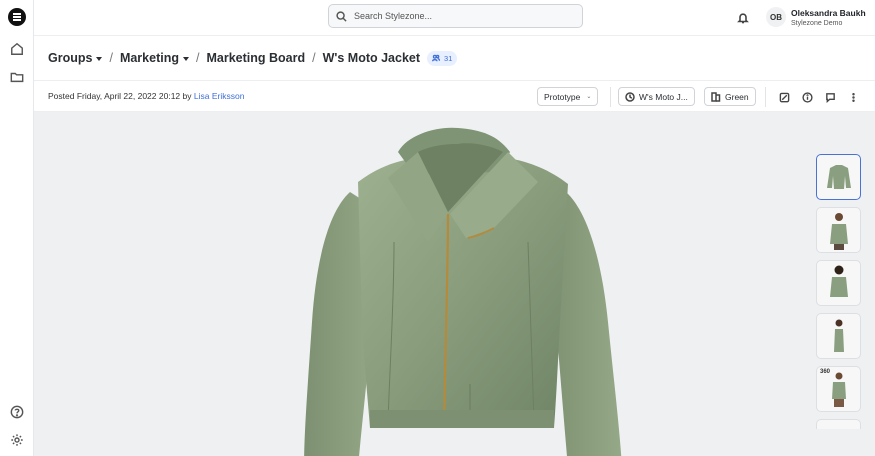  I want to click on author-link: Lisa Eriksson, so click(219, 96).